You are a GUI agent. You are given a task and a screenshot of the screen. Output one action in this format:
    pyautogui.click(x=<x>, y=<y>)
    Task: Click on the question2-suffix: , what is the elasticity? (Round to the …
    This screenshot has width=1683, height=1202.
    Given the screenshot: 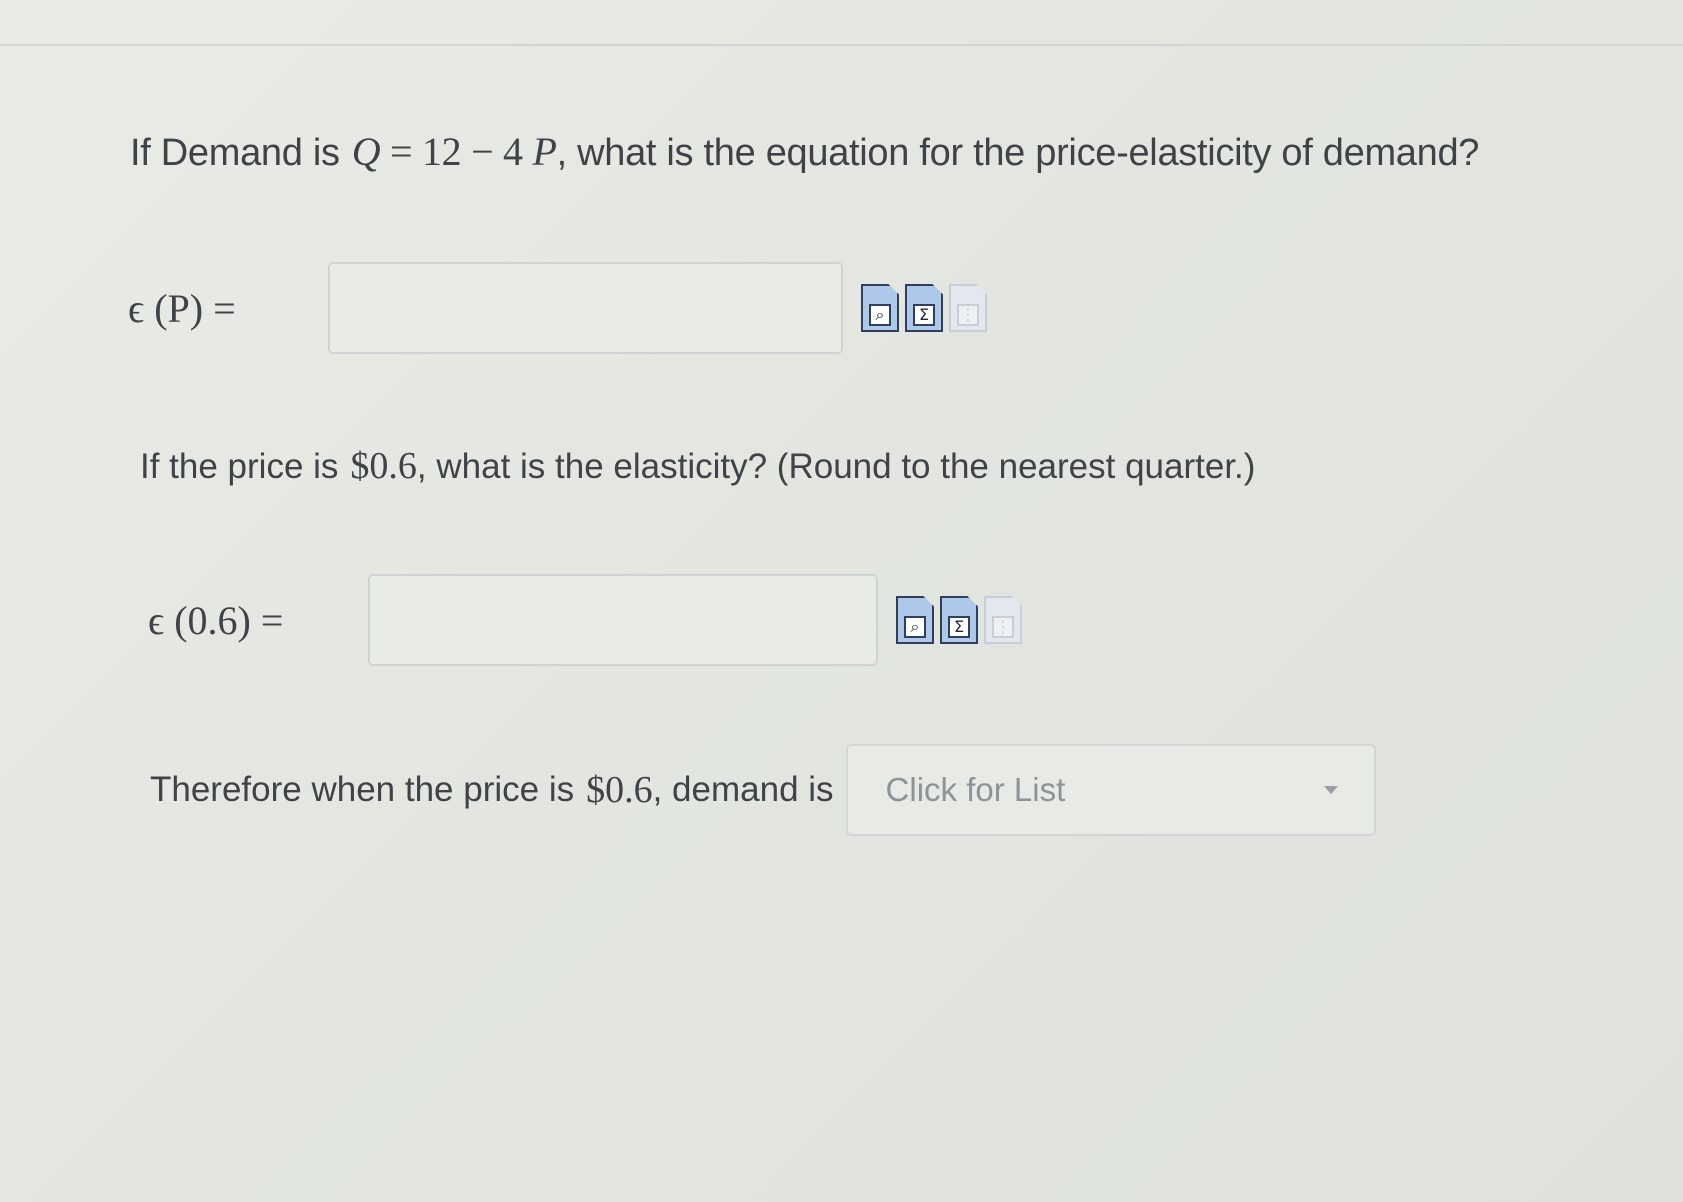 What is the action you would take?
    pyautogui.click(x=836, y=466)
    